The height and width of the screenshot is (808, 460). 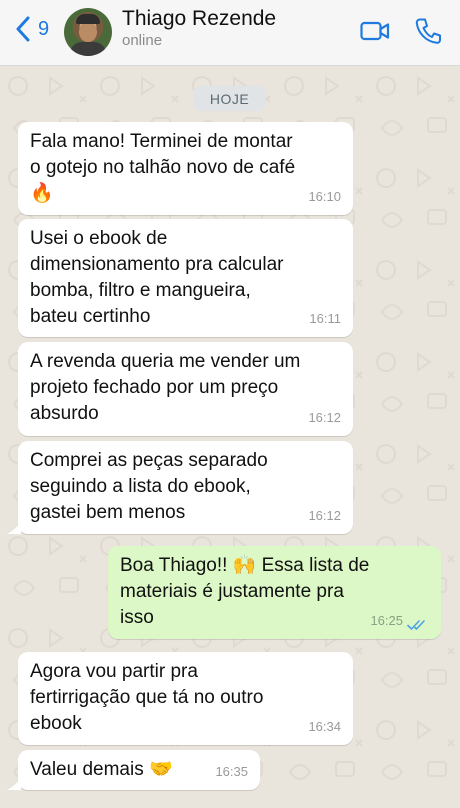 I want to click on message-line: fertirrigação que tá no outro, so click(x=147, y=697).